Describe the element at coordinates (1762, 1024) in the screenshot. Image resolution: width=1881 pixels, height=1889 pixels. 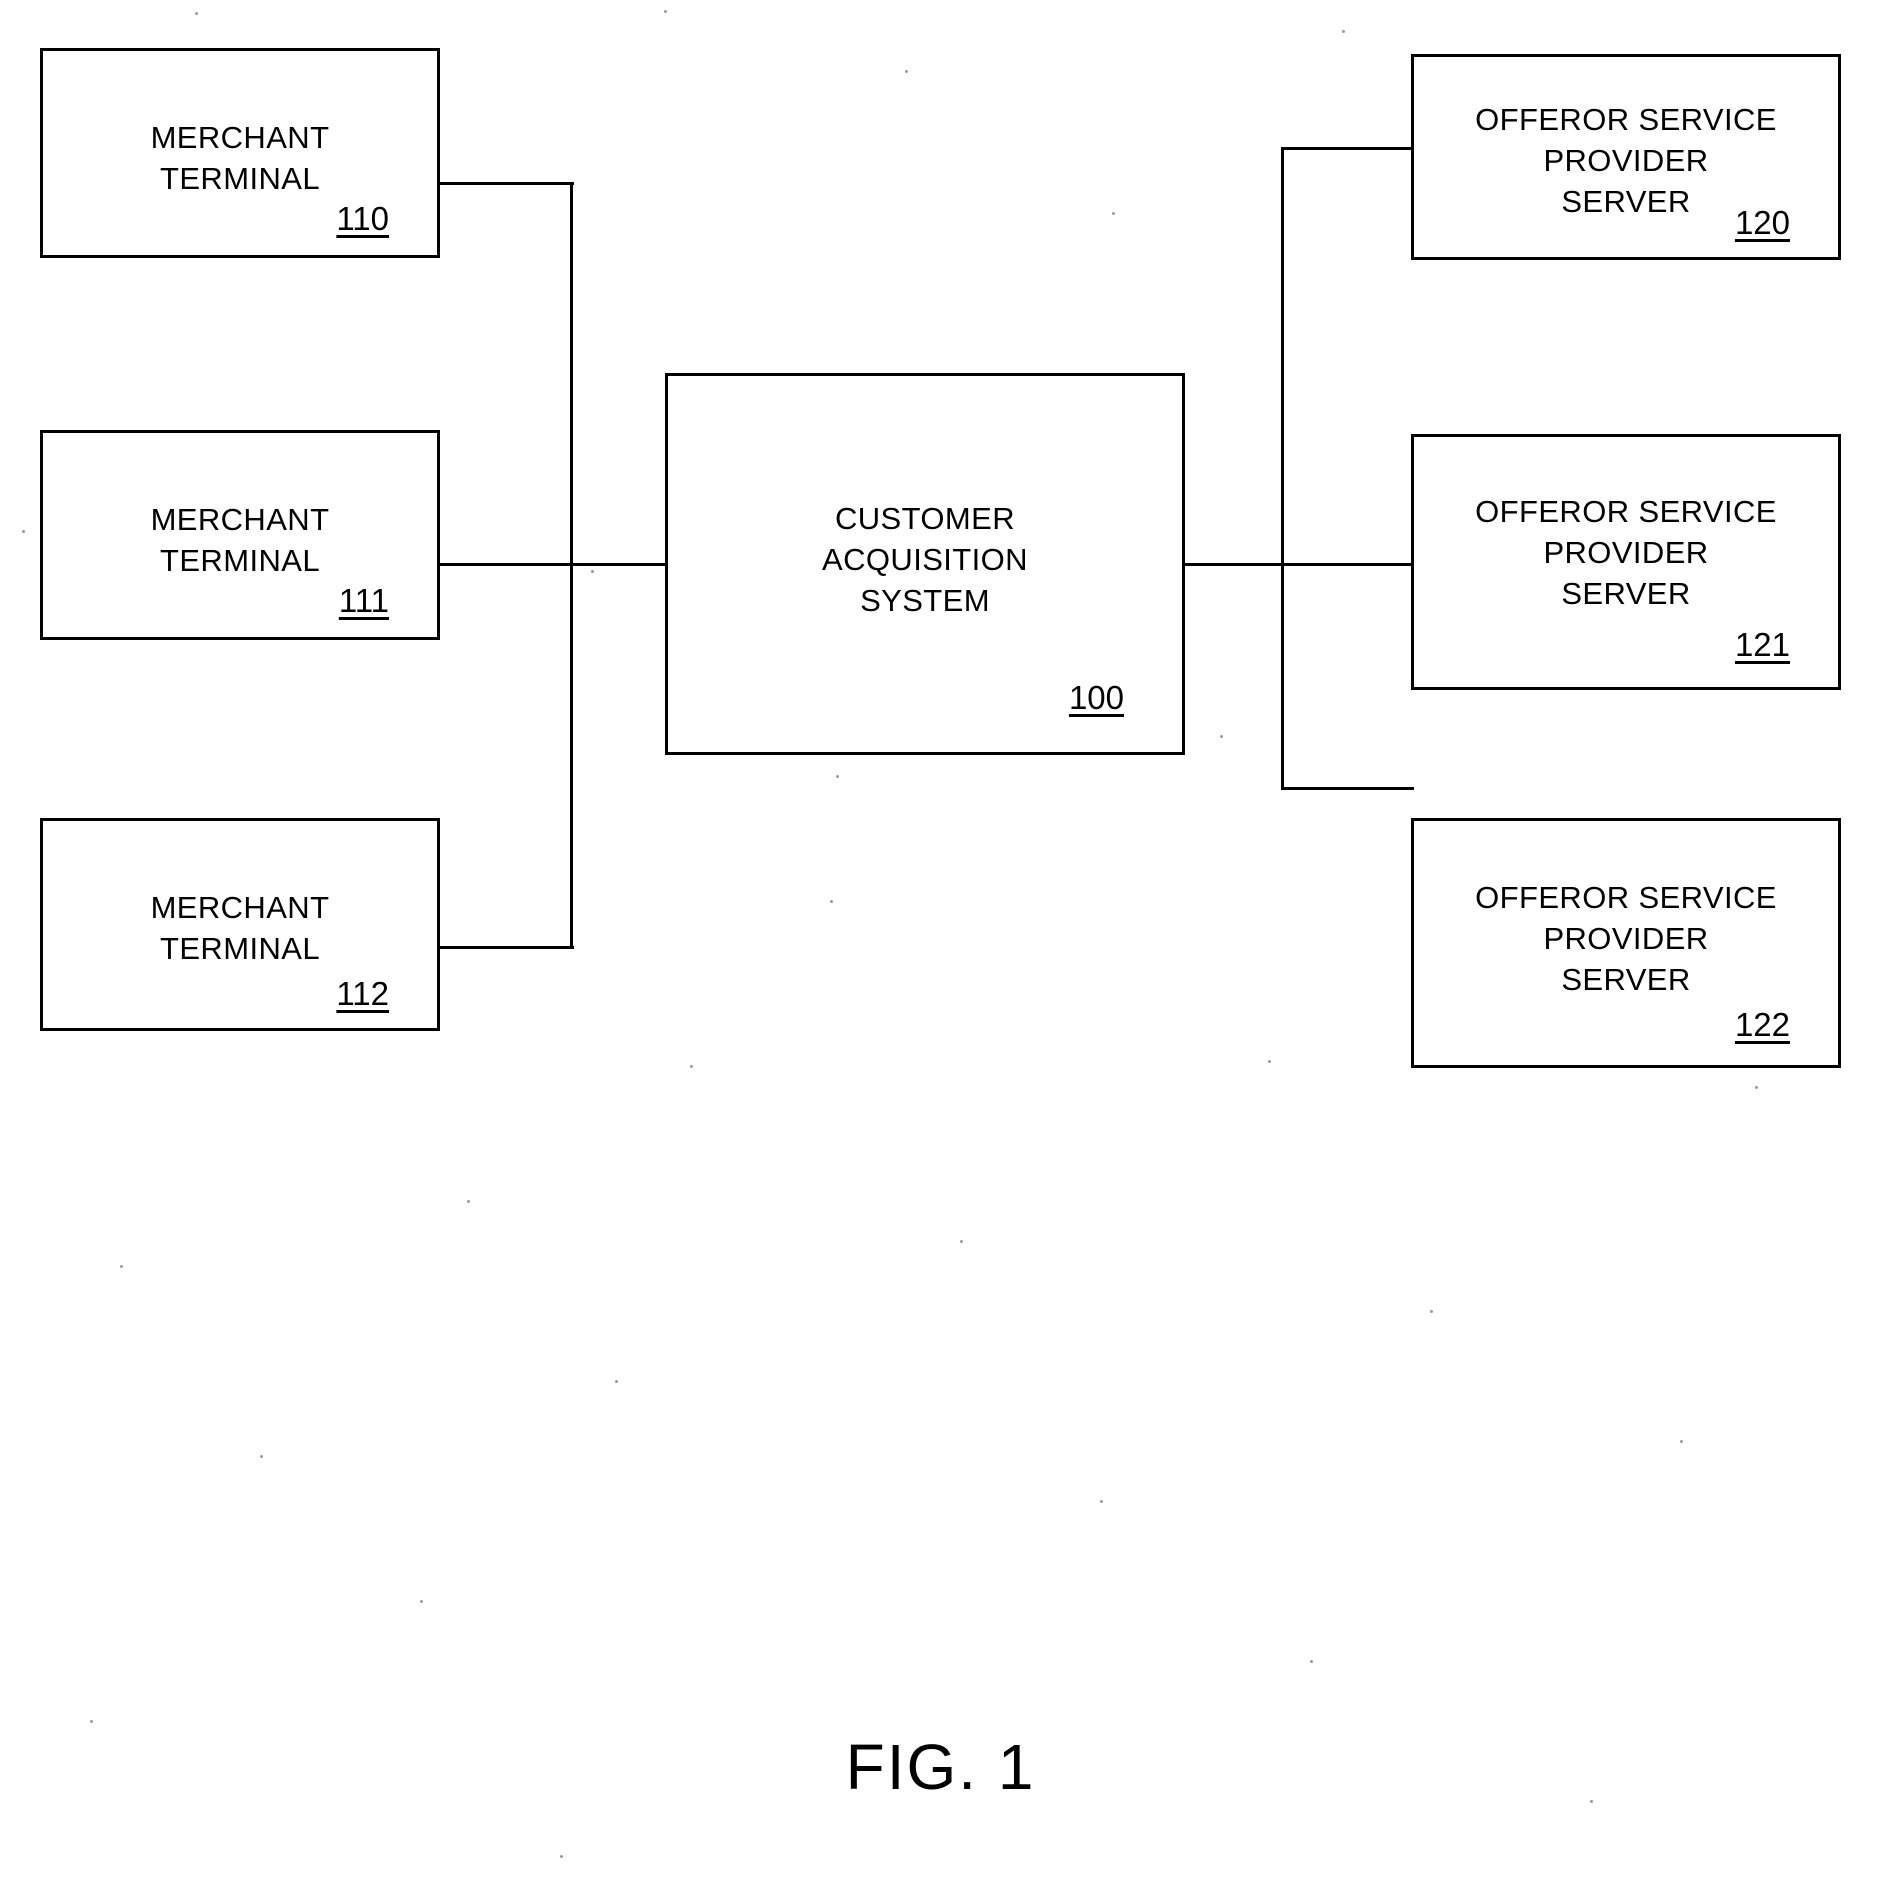
I see `node-offeror-service-provider-server-122-ref: 122` at that location.